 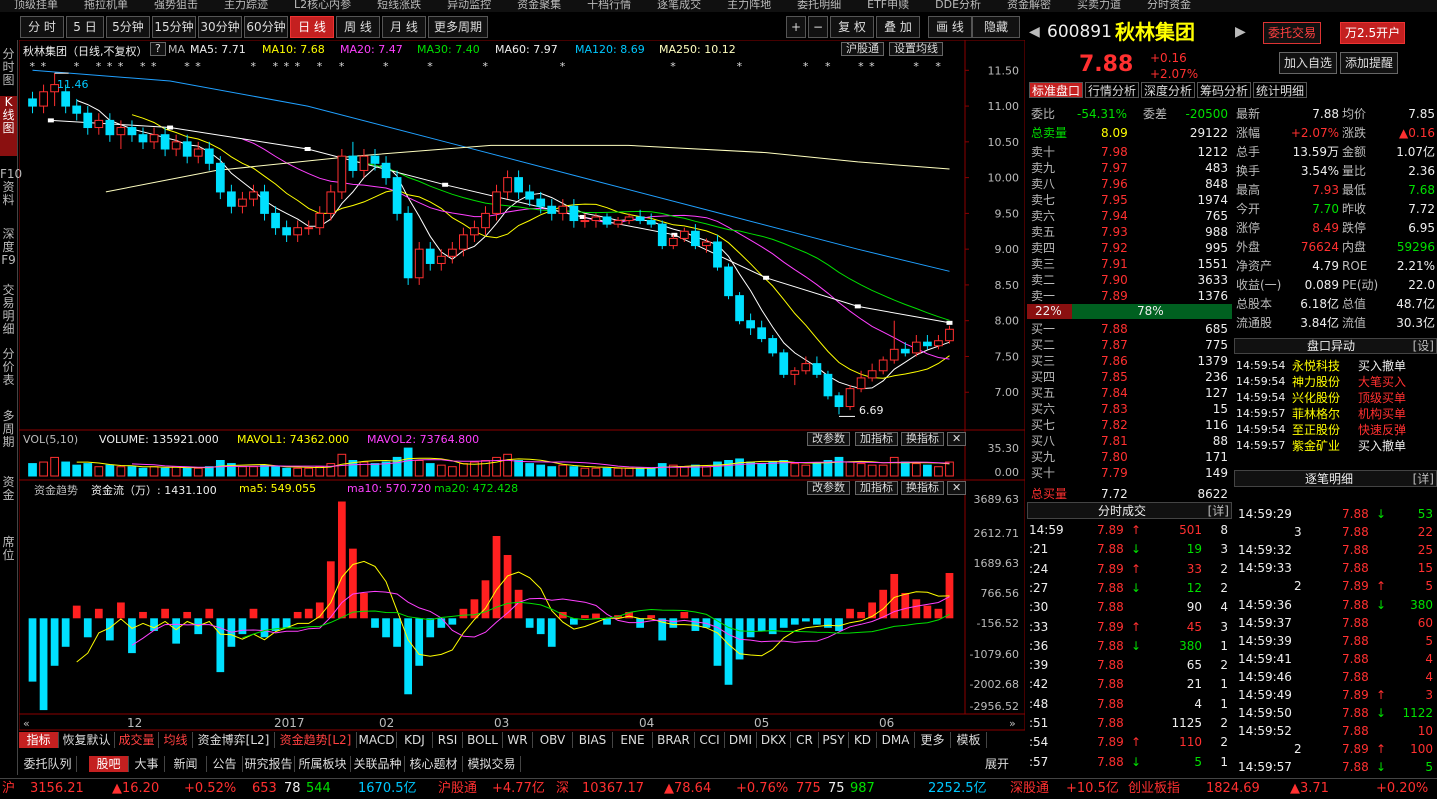 What do you see at coordinates (11, 194) in the screenshot?
I see `left-nav-item: F10资料` at bounding box center [11, 194].